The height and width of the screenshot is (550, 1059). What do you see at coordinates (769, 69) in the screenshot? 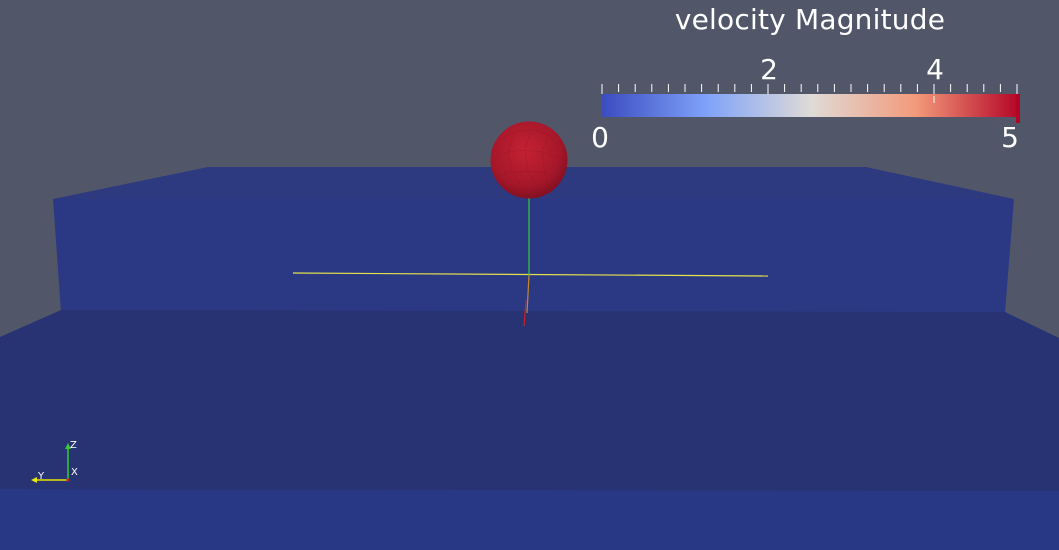
I see `scalar-bar-label-2: 2` at bounding box center [769, 69].